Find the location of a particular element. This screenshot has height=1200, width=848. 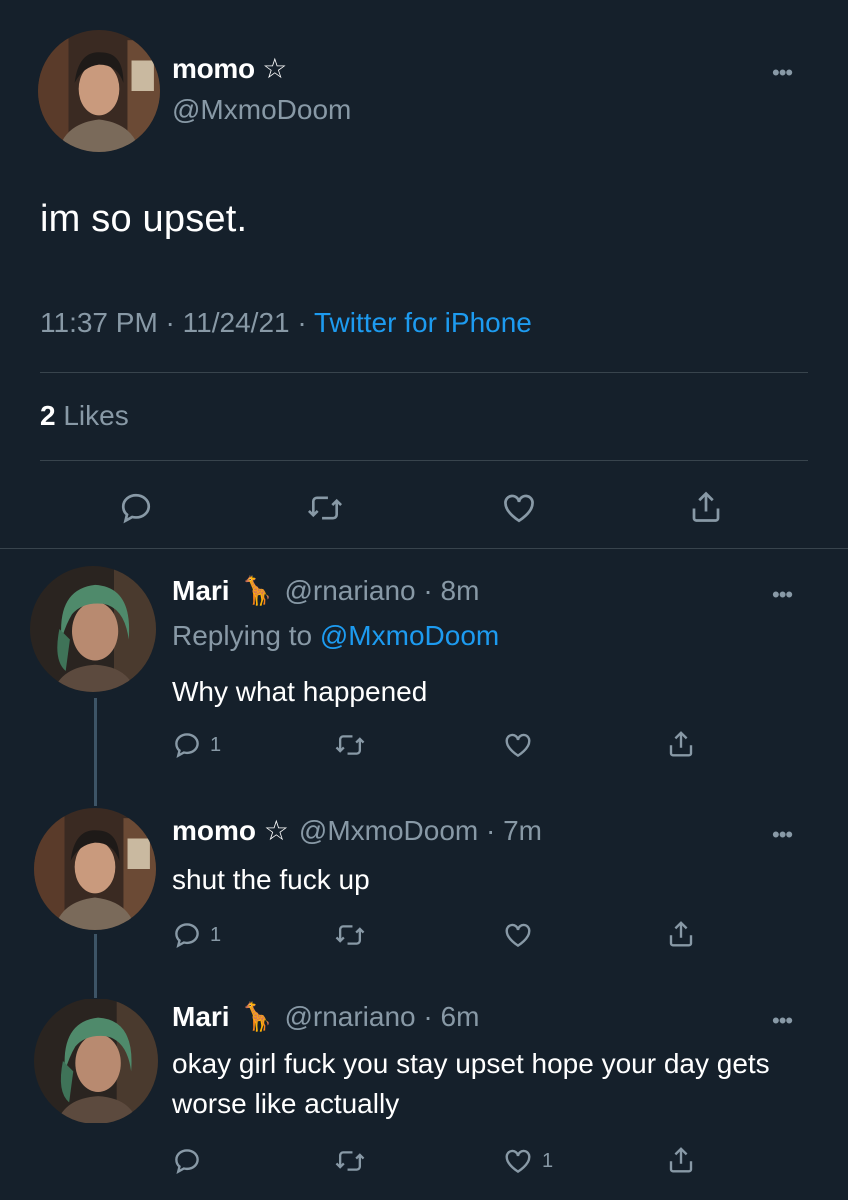

author-handle: @MxmoDoom is located at coordinates (261, 110).